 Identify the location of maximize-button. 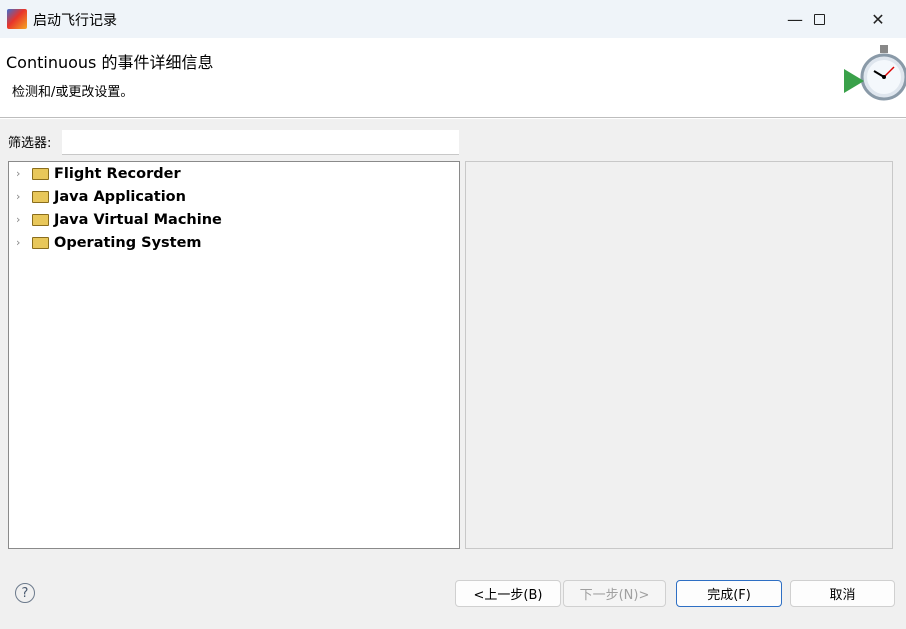
(819, 19).